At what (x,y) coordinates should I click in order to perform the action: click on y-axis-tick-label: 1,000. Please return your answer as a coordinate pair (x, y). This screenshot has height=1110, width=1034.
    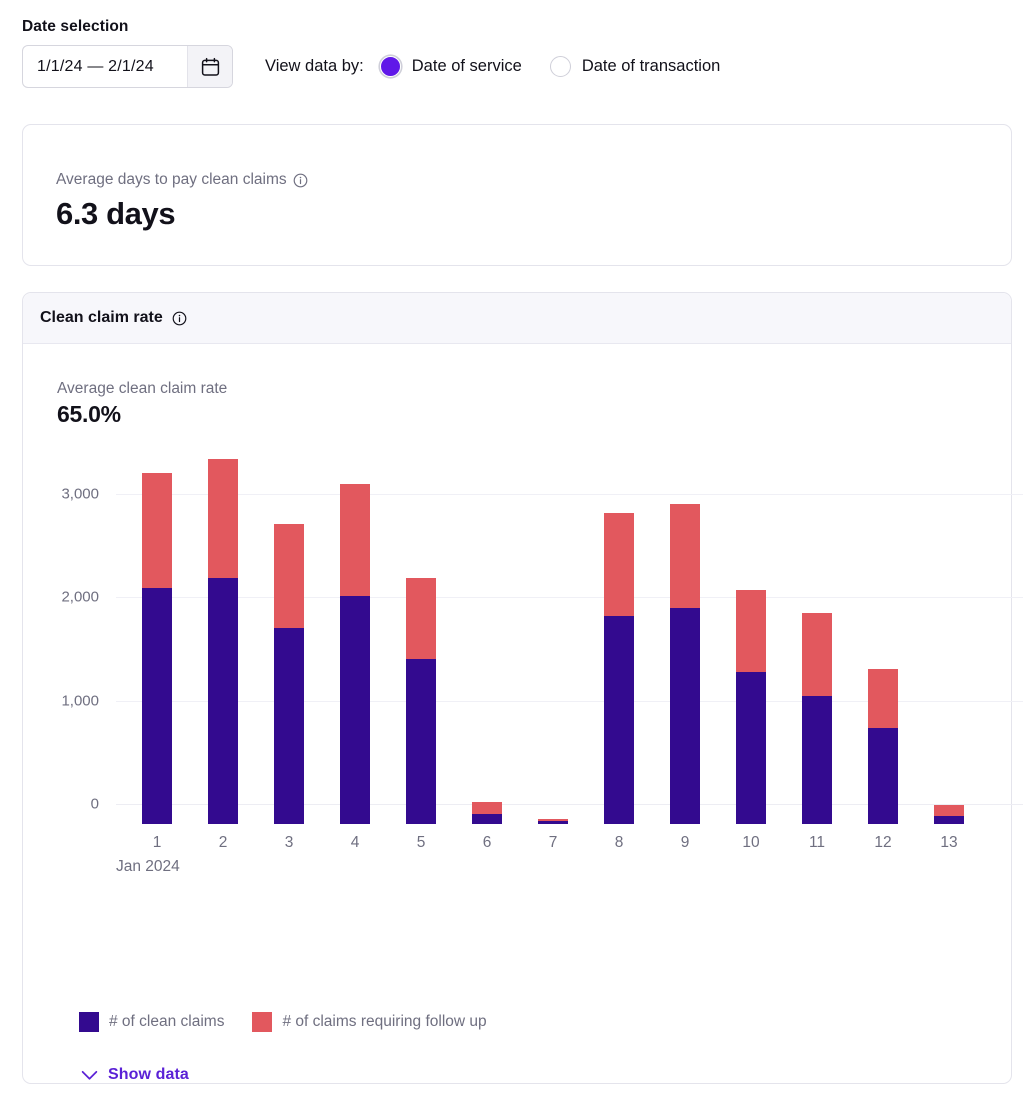
    Looking at the image, I should click on (80, 701).